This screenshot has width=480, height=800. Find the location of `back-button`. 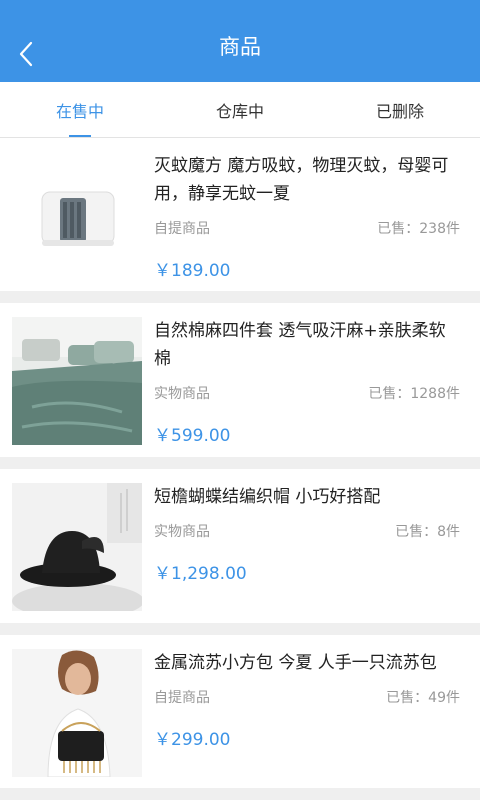

back-button is located at coordinates (26, 54).